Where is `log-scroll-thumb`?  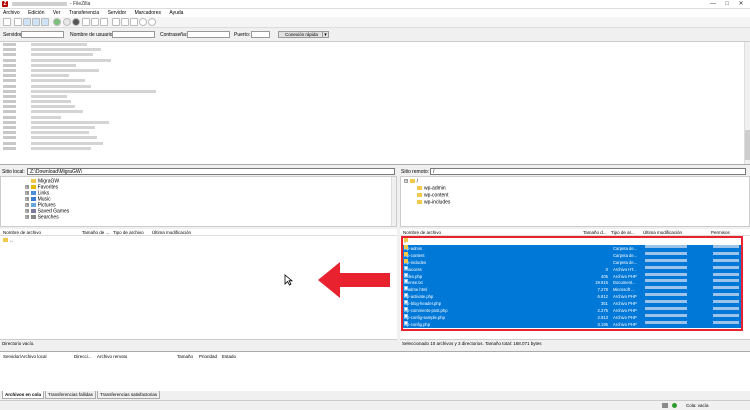
log-scroll-thumb is located at coordinates (747, 145).